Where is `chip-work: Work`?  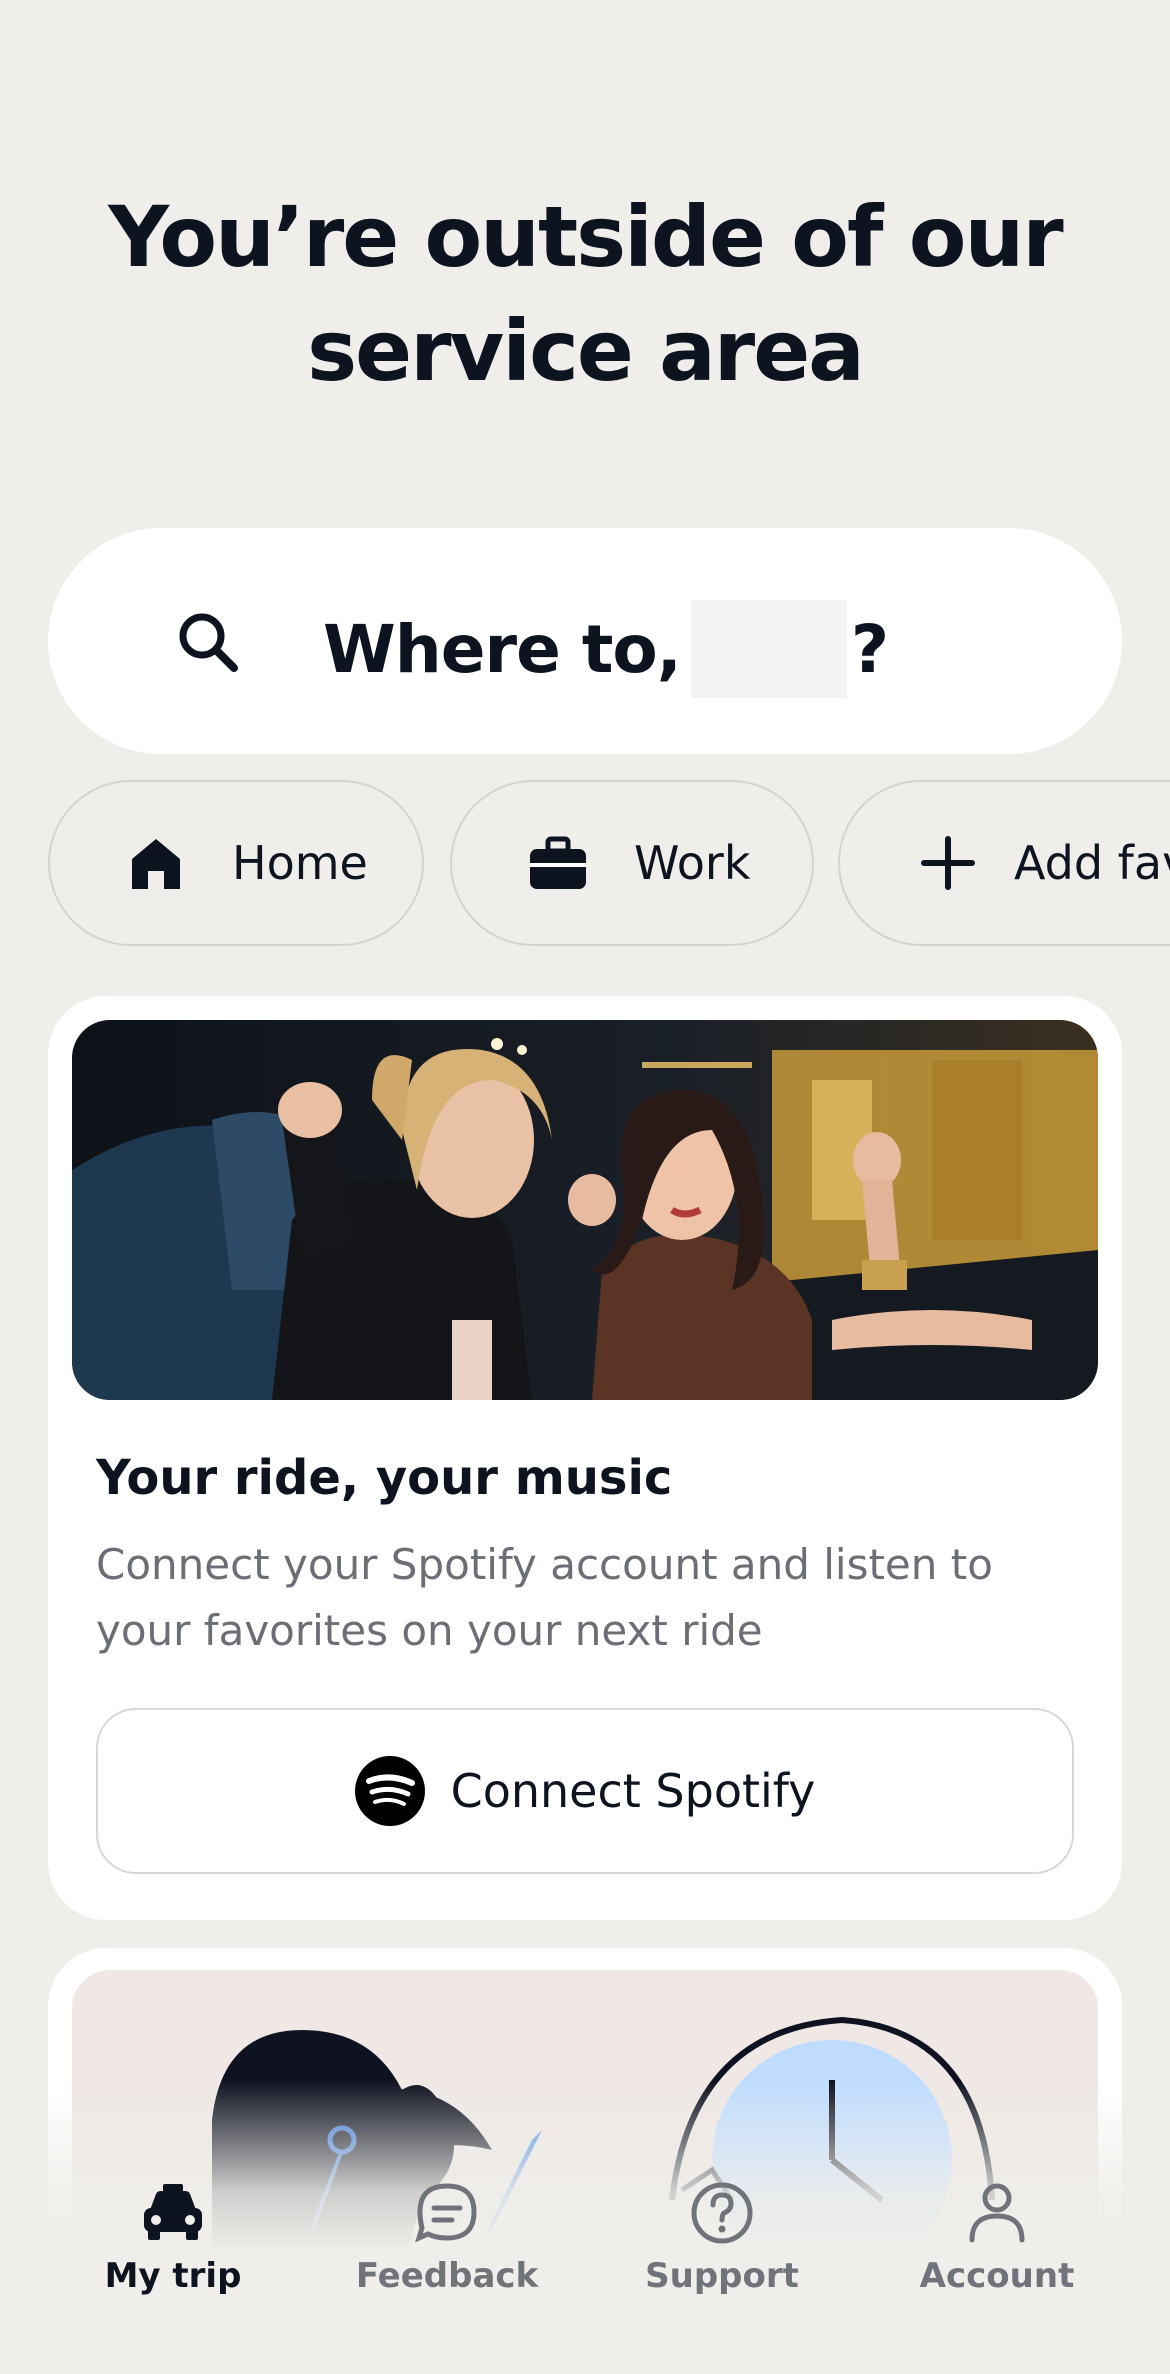
chip-work: Work is located at coordinates (632, 863).